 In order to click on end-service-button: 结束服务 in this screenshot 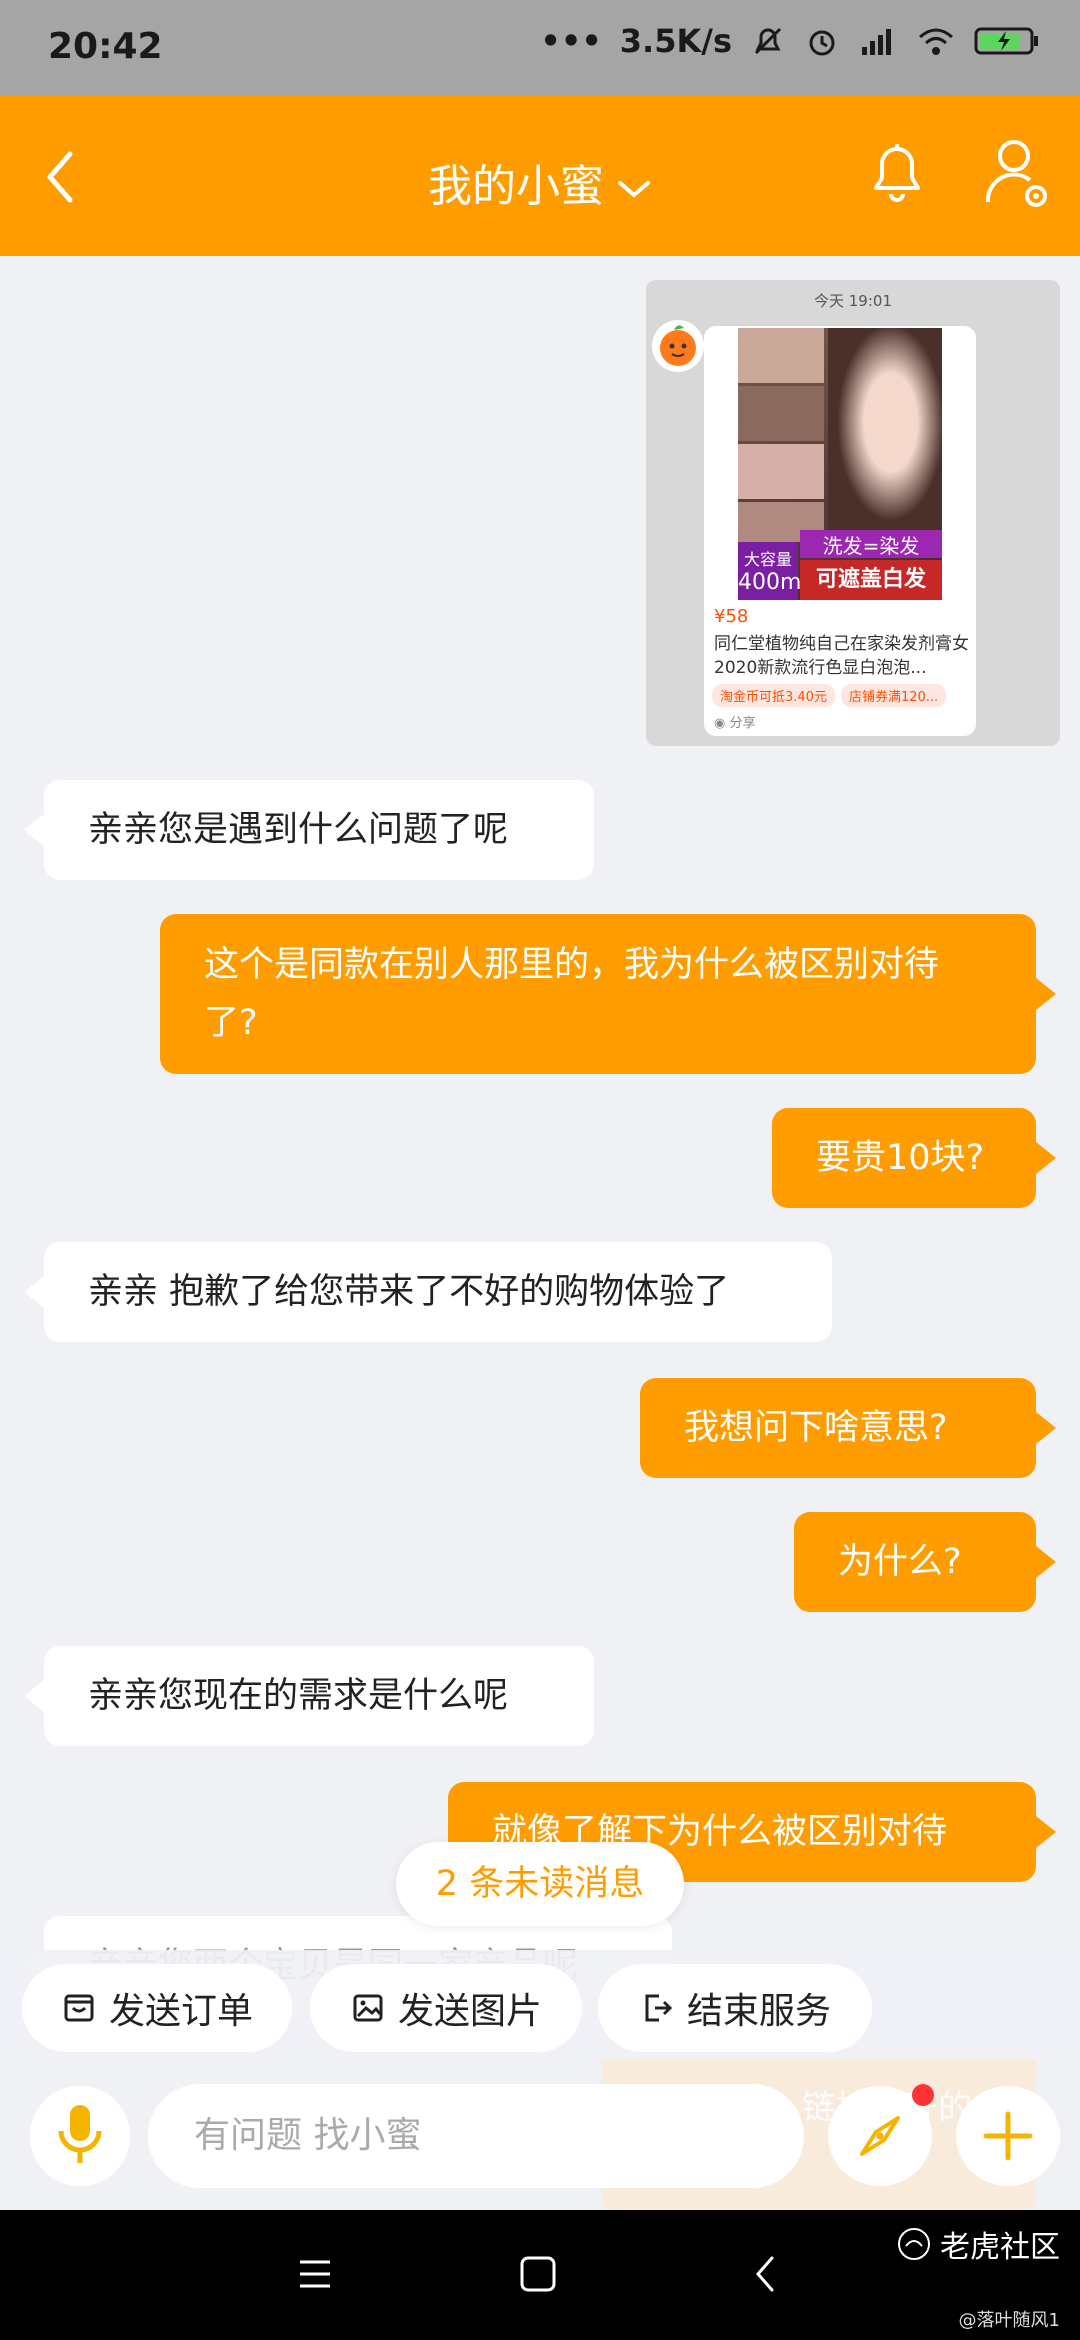, I will do `click(735, 2008)`.